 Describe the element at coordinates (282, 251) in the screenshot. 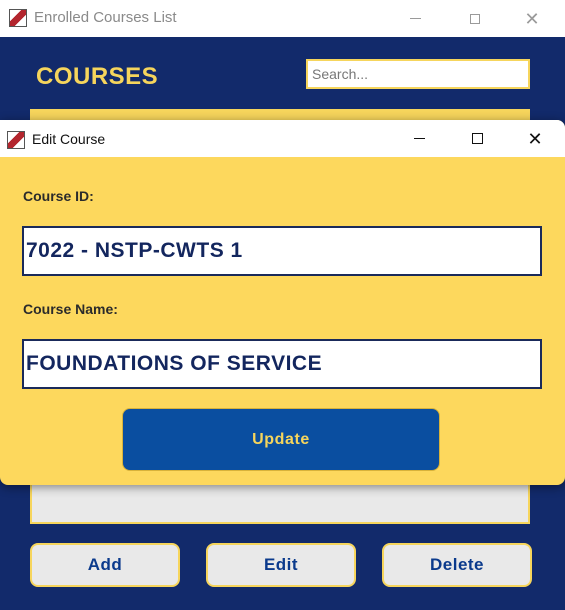

I see `course-id-field` at that location.